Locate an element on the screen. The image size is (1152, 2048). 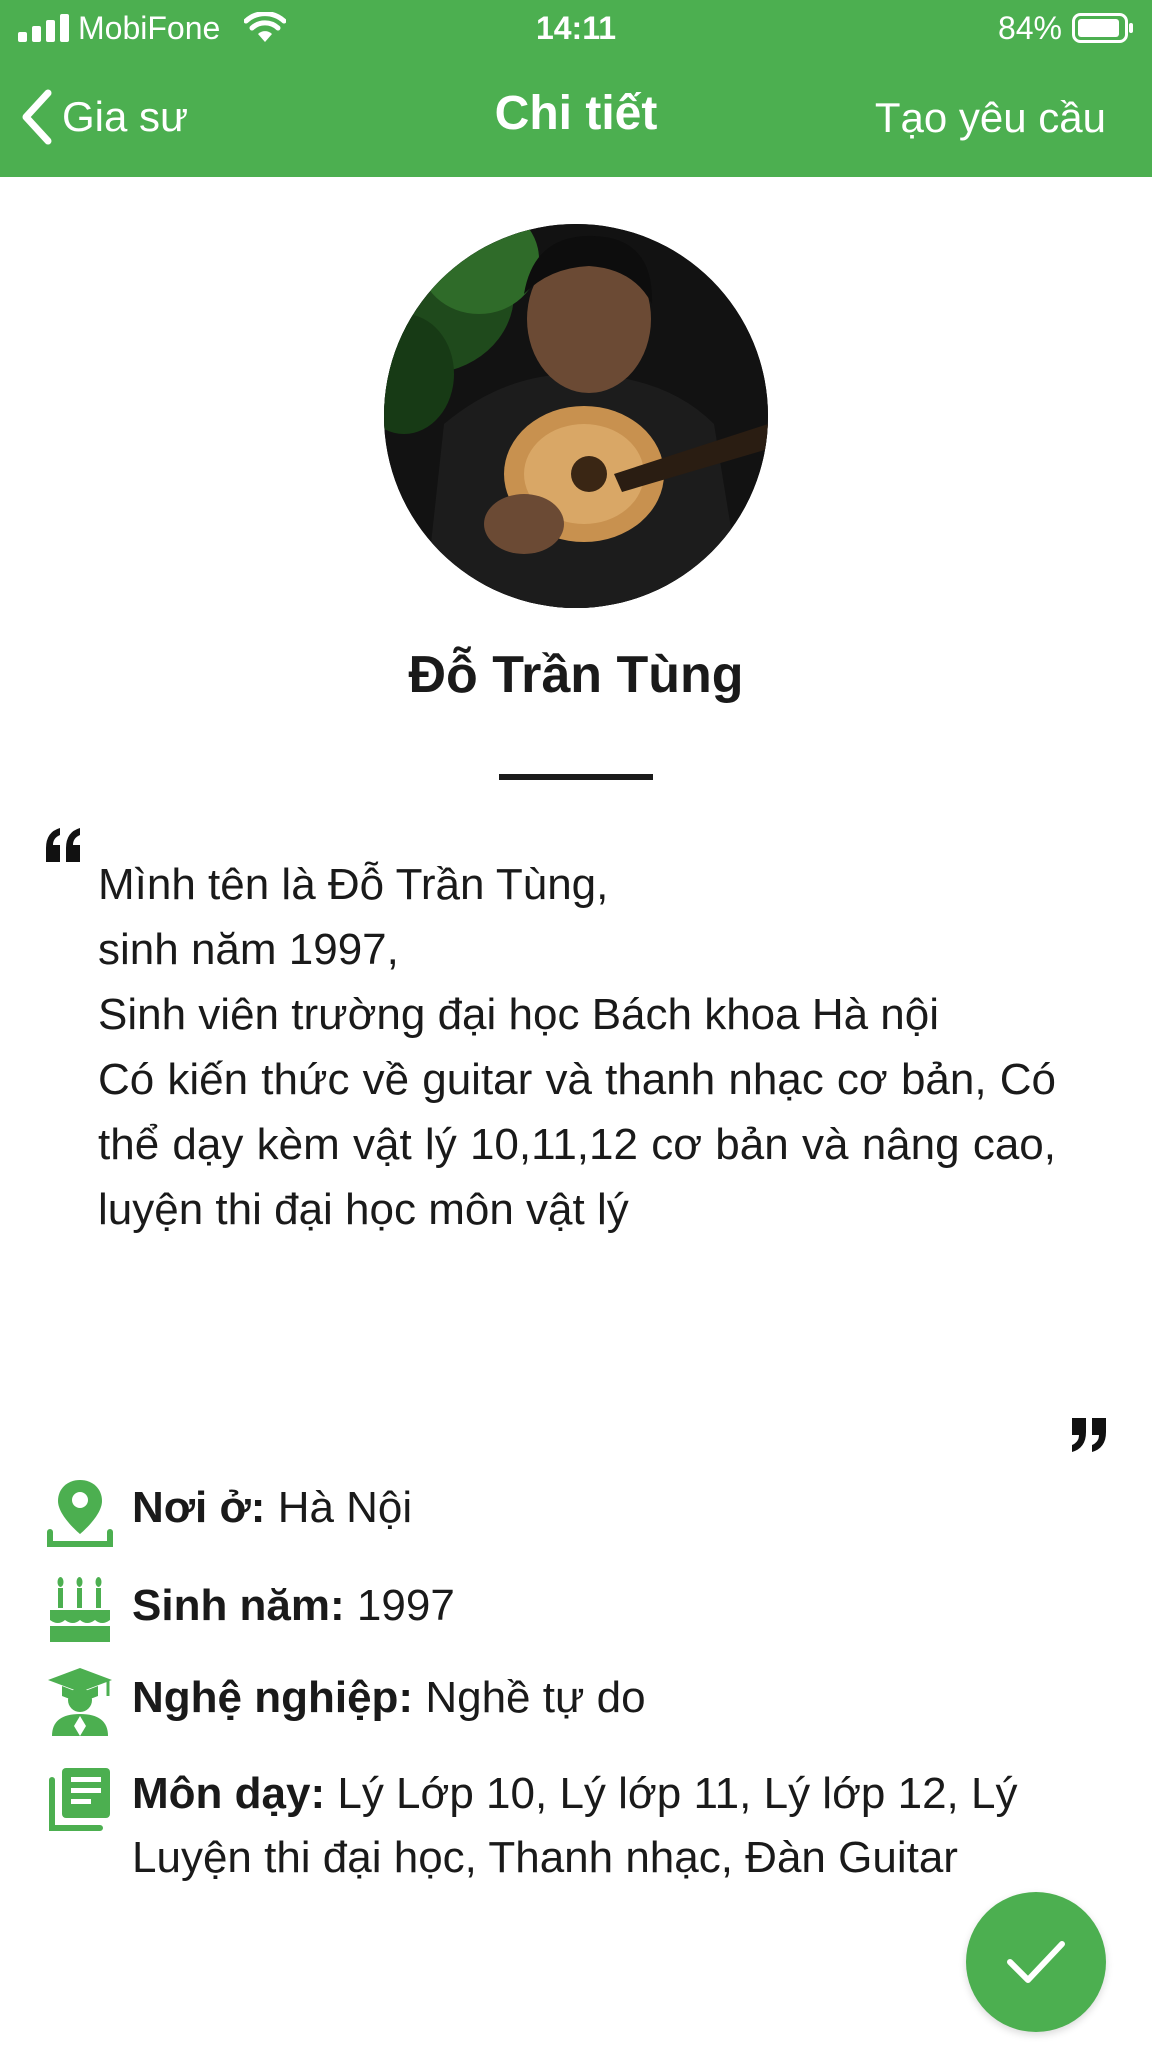
navigation-bar: Gia sư Chi tiết Tạo yêu cầu is located at coordinates (576, 120).